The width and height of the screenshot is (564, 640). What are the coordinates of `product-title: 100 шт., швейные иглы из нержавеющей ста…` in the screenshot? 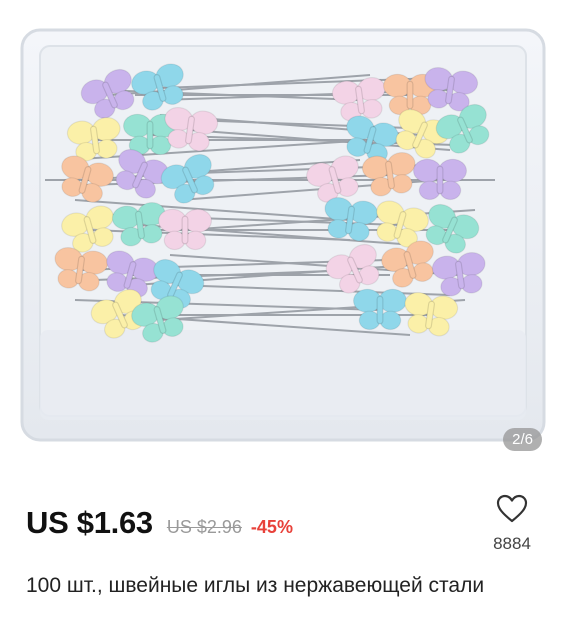 It's located at (255, 585).